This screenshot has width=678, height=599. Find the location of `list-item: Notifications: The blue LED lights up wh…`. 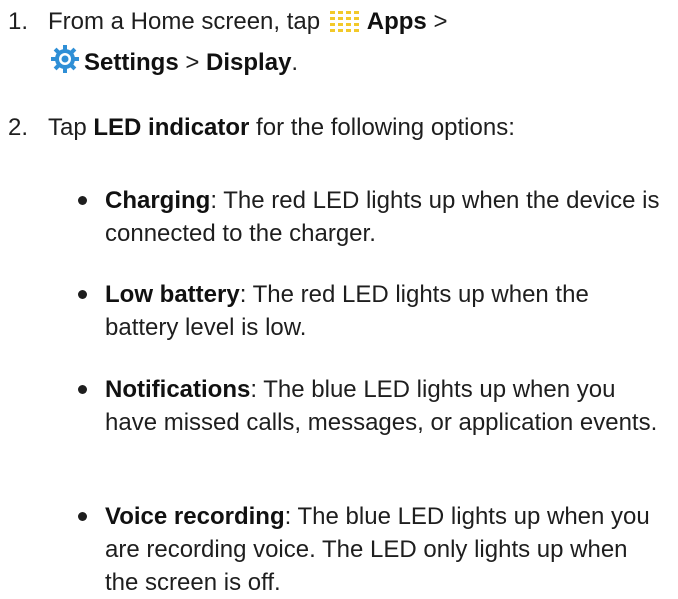

list-item: Notifications: The blue LED lights up wh… is located at coordinates (370, 406).